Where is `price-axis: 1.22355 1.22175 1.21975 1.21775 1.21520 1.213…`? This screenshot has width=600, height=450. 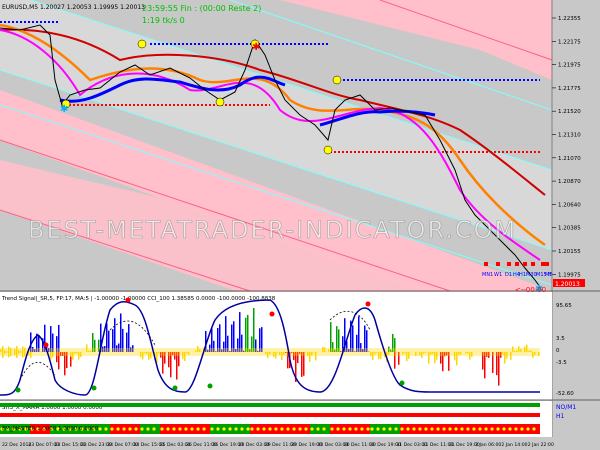 price-axis: 1.22355 1.22175 1.21975 1.21775 1.21520 1.213… is located at coordinates (575, 225).